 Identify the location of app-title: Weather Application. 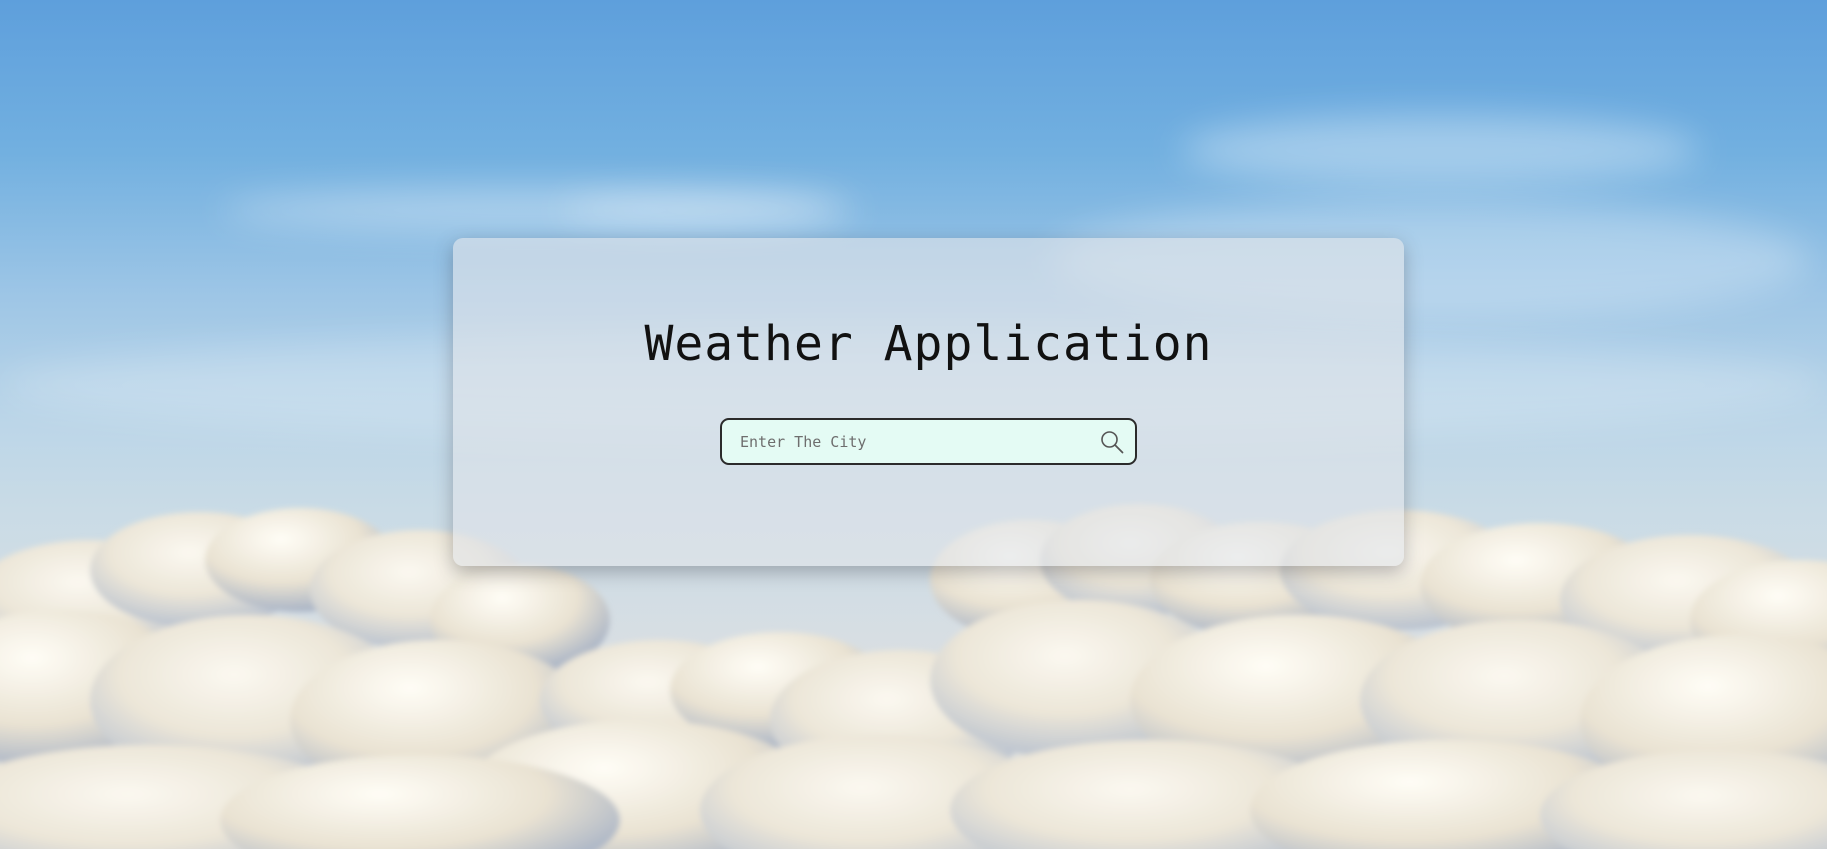
(928, 344).